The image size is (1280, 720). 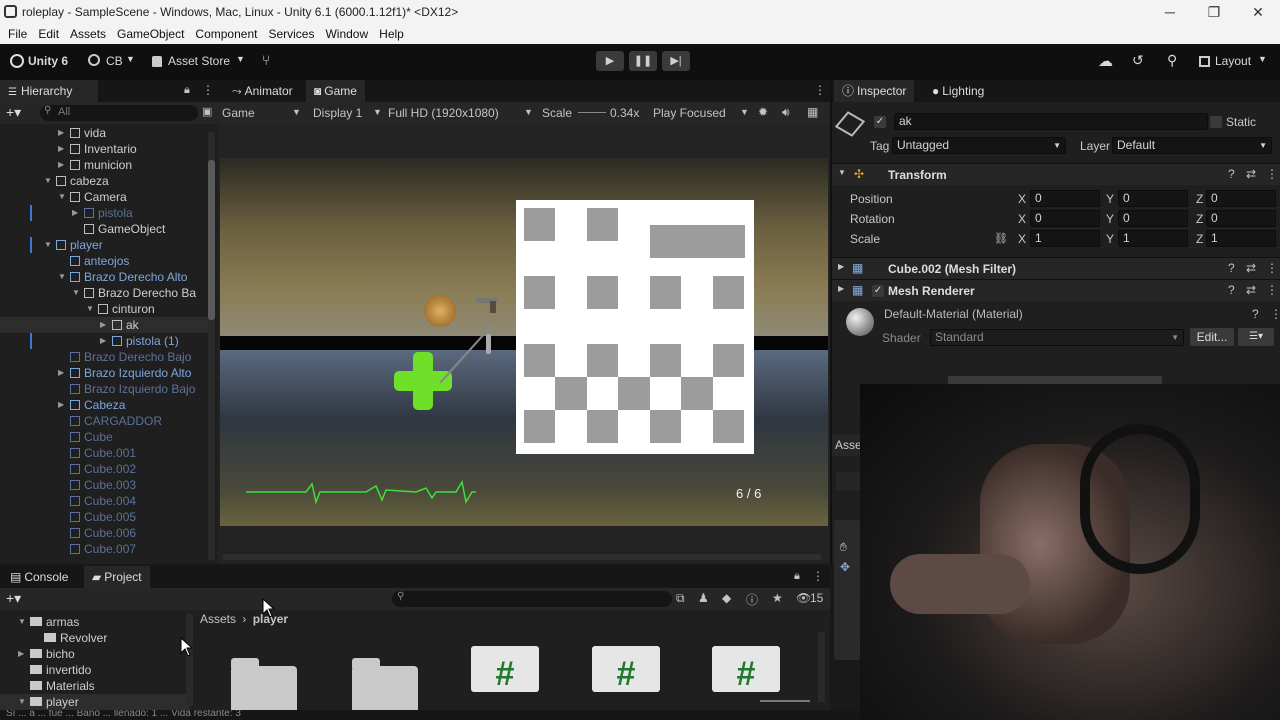 I want to click on hierarchy-item: Cube.001, so click(x=103, y=453).